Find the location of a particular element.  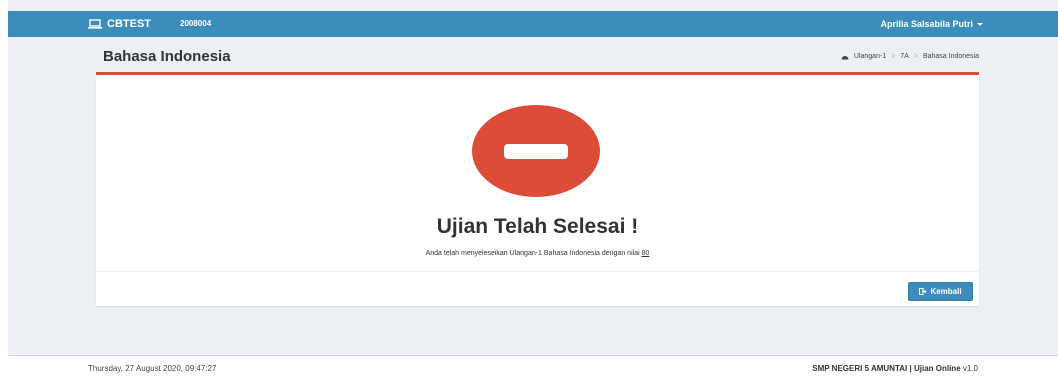

score-value: 80 is located at coordinates (645, 253).